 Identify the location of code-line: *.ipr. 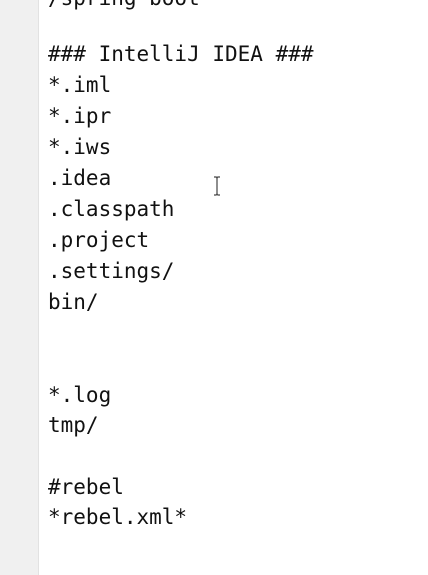
(80, 116).